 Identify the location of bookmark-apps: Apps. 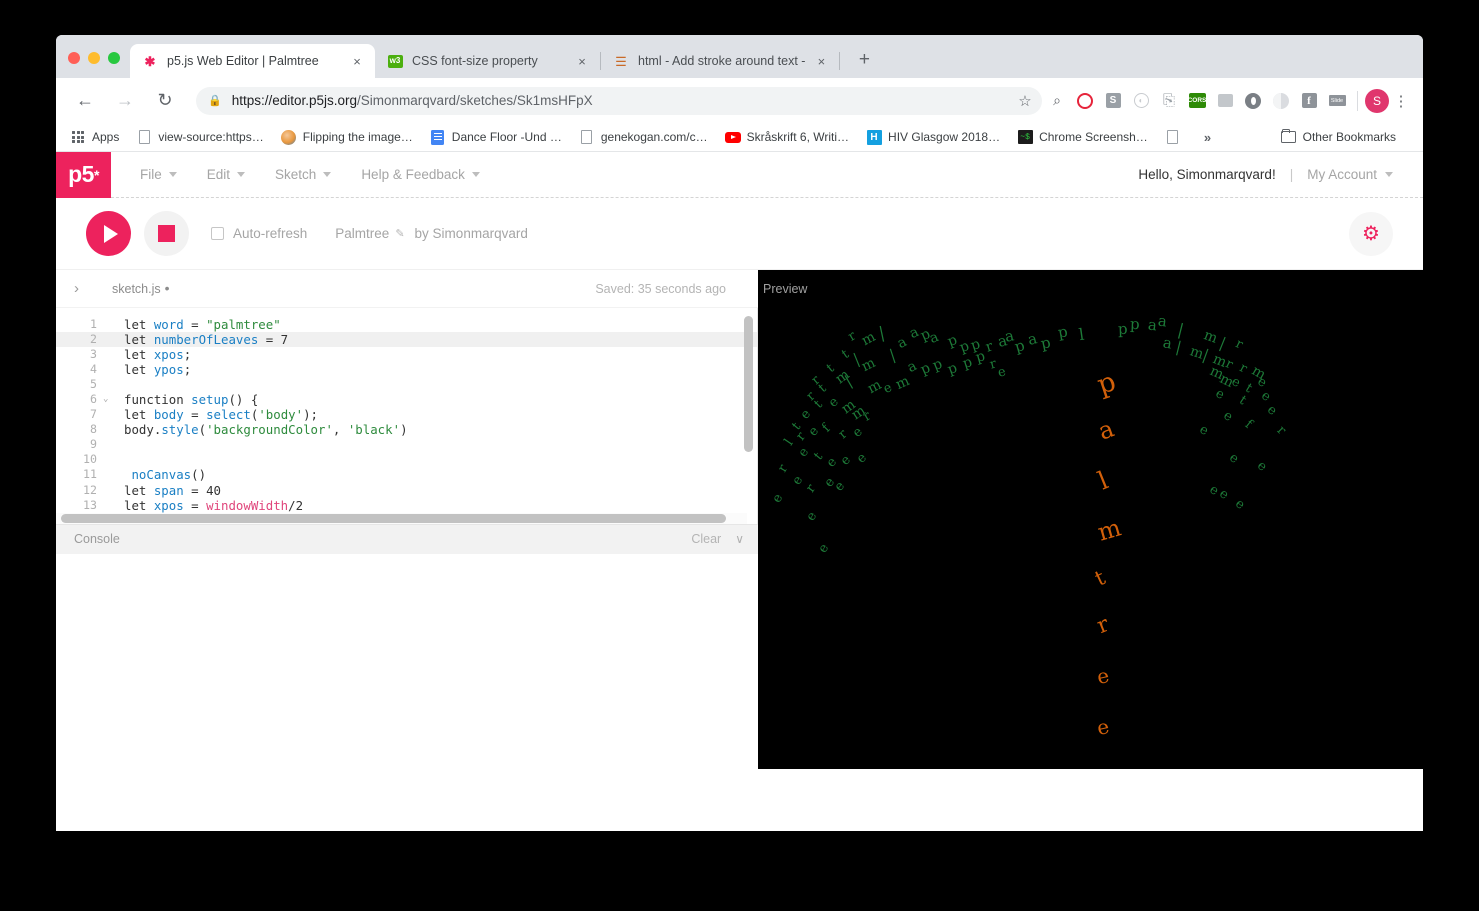
(94, 137).